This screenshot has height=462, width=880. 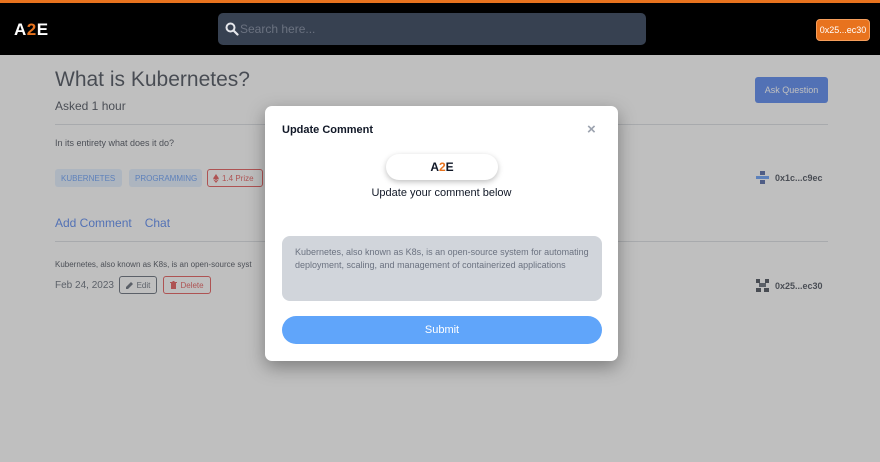 What do you see at coordinates (442, 330) in the screenshot?
I see `submit-button: Submit` at bounding box center [442, 330].